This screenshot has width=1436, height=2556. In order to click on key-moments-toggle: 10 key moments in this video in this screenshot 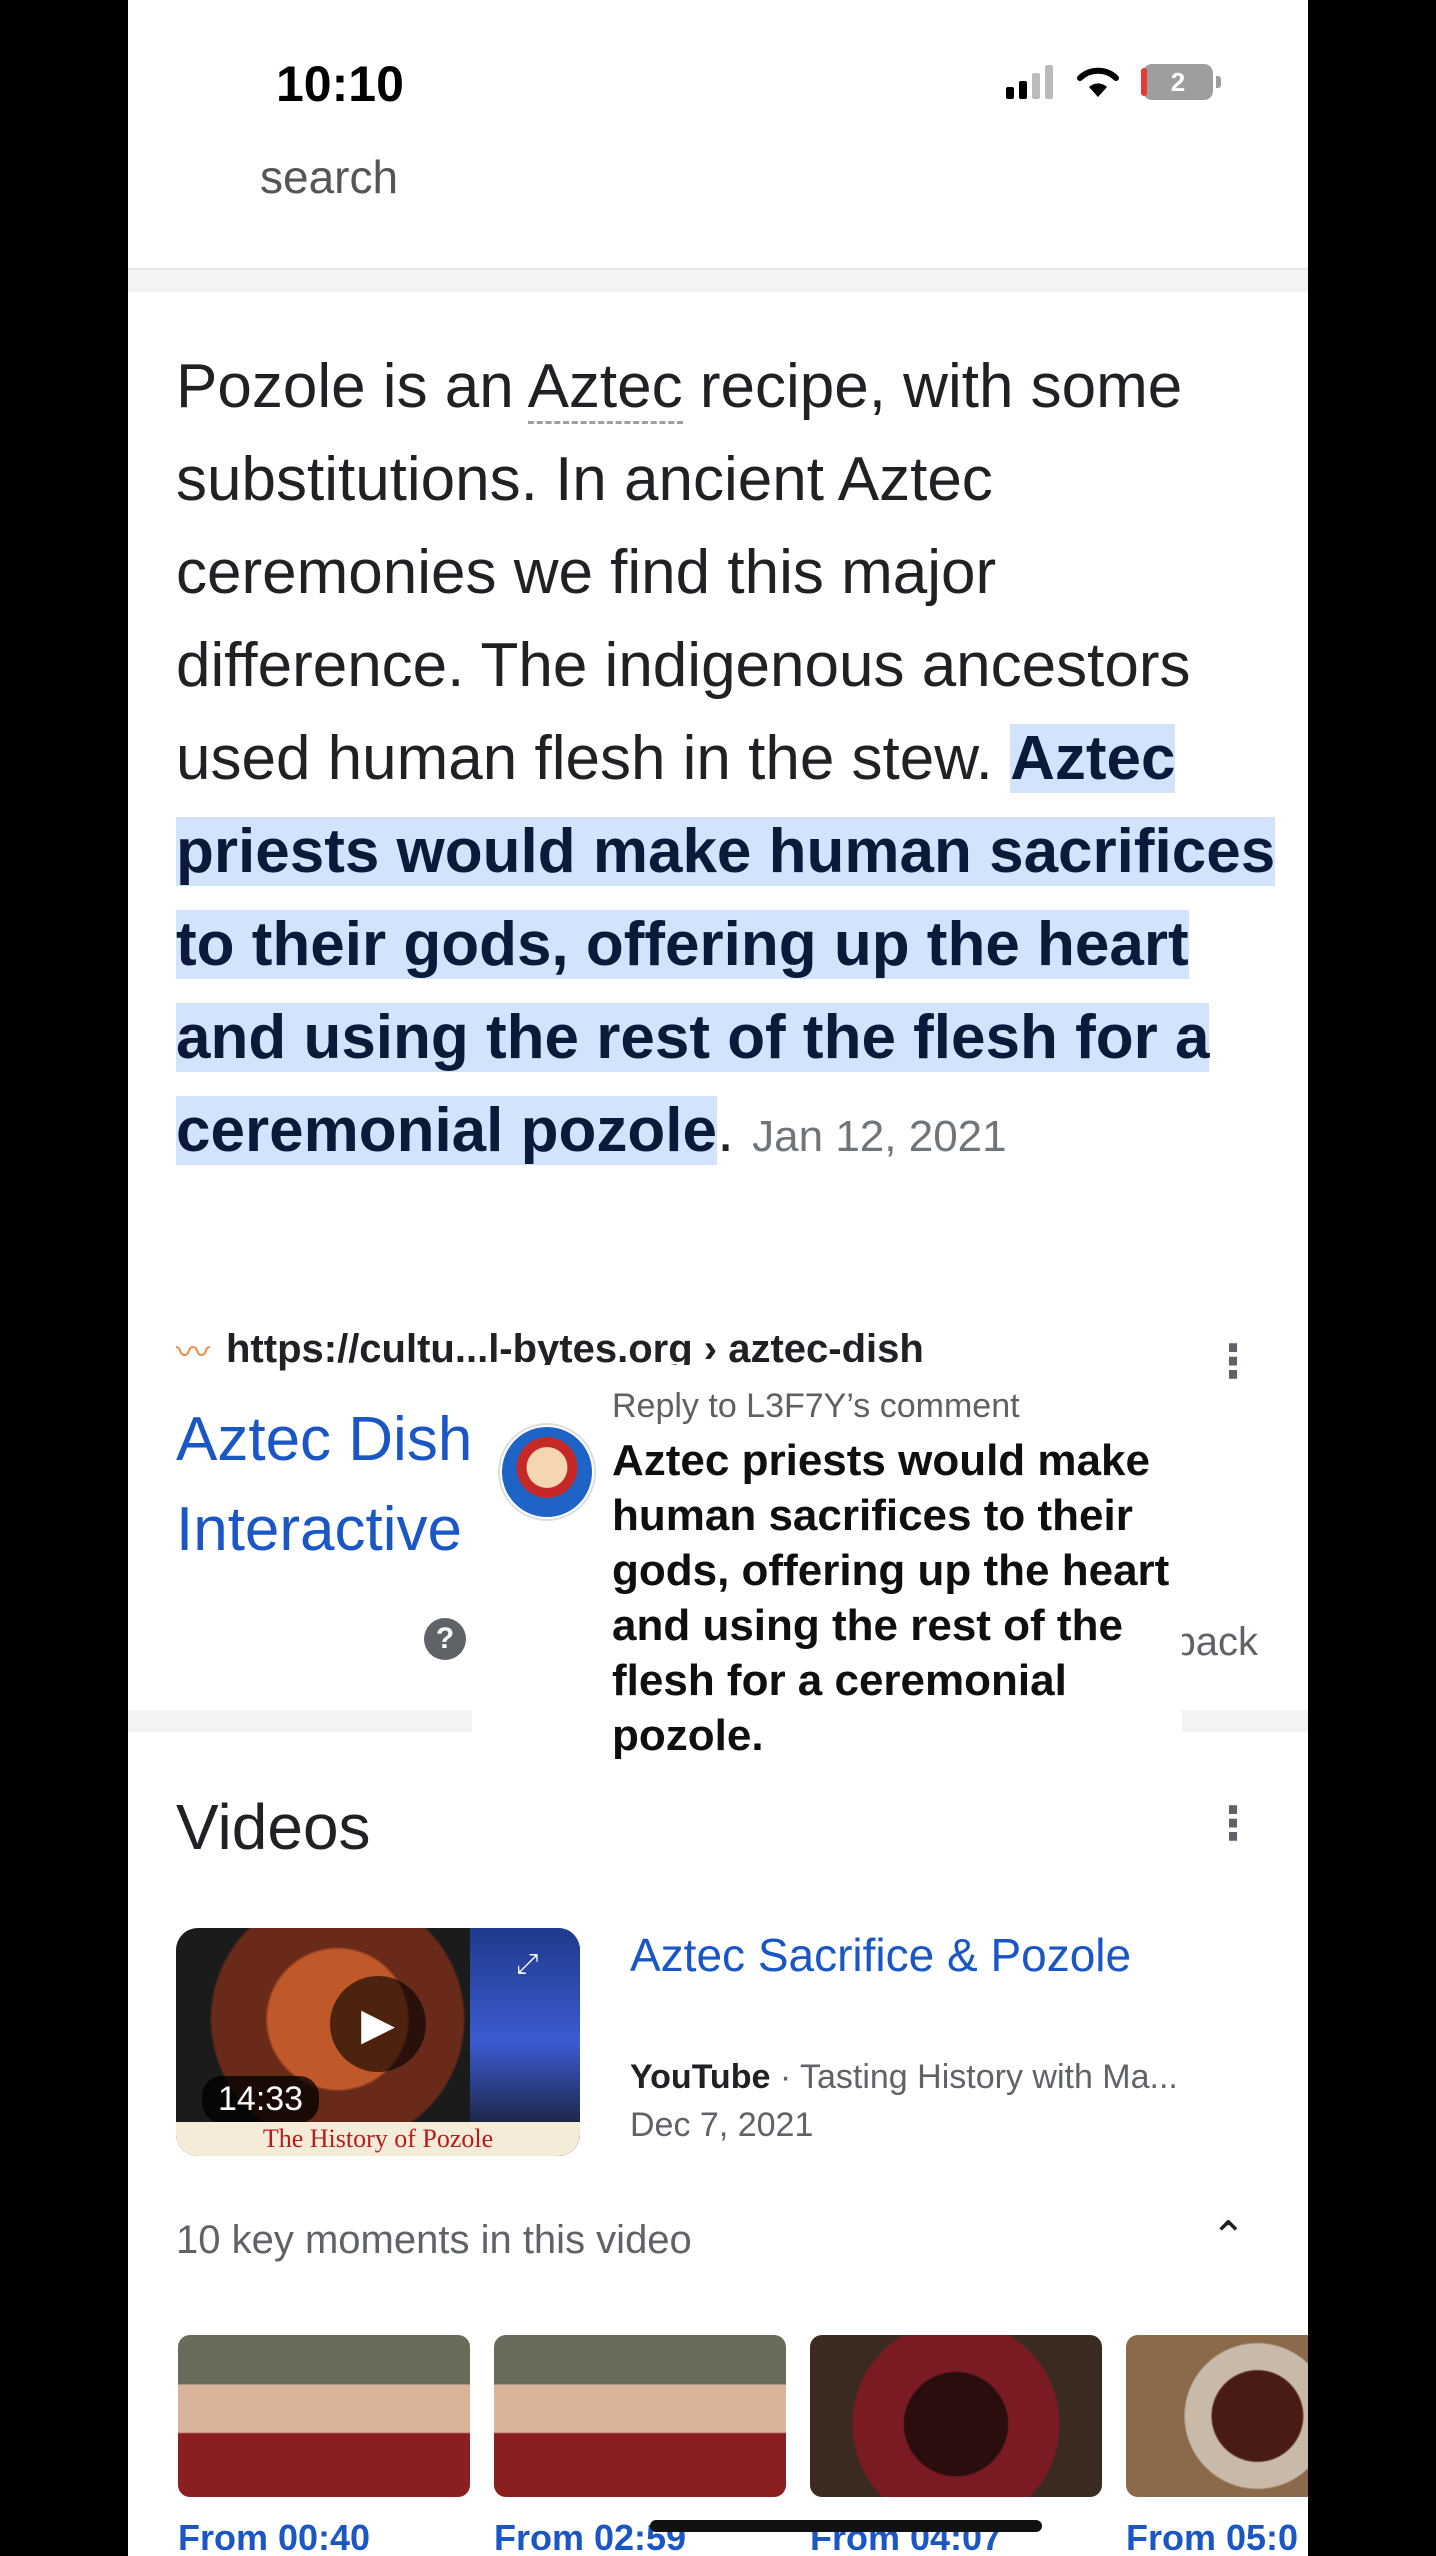, I will do `click(434, 2240)`.